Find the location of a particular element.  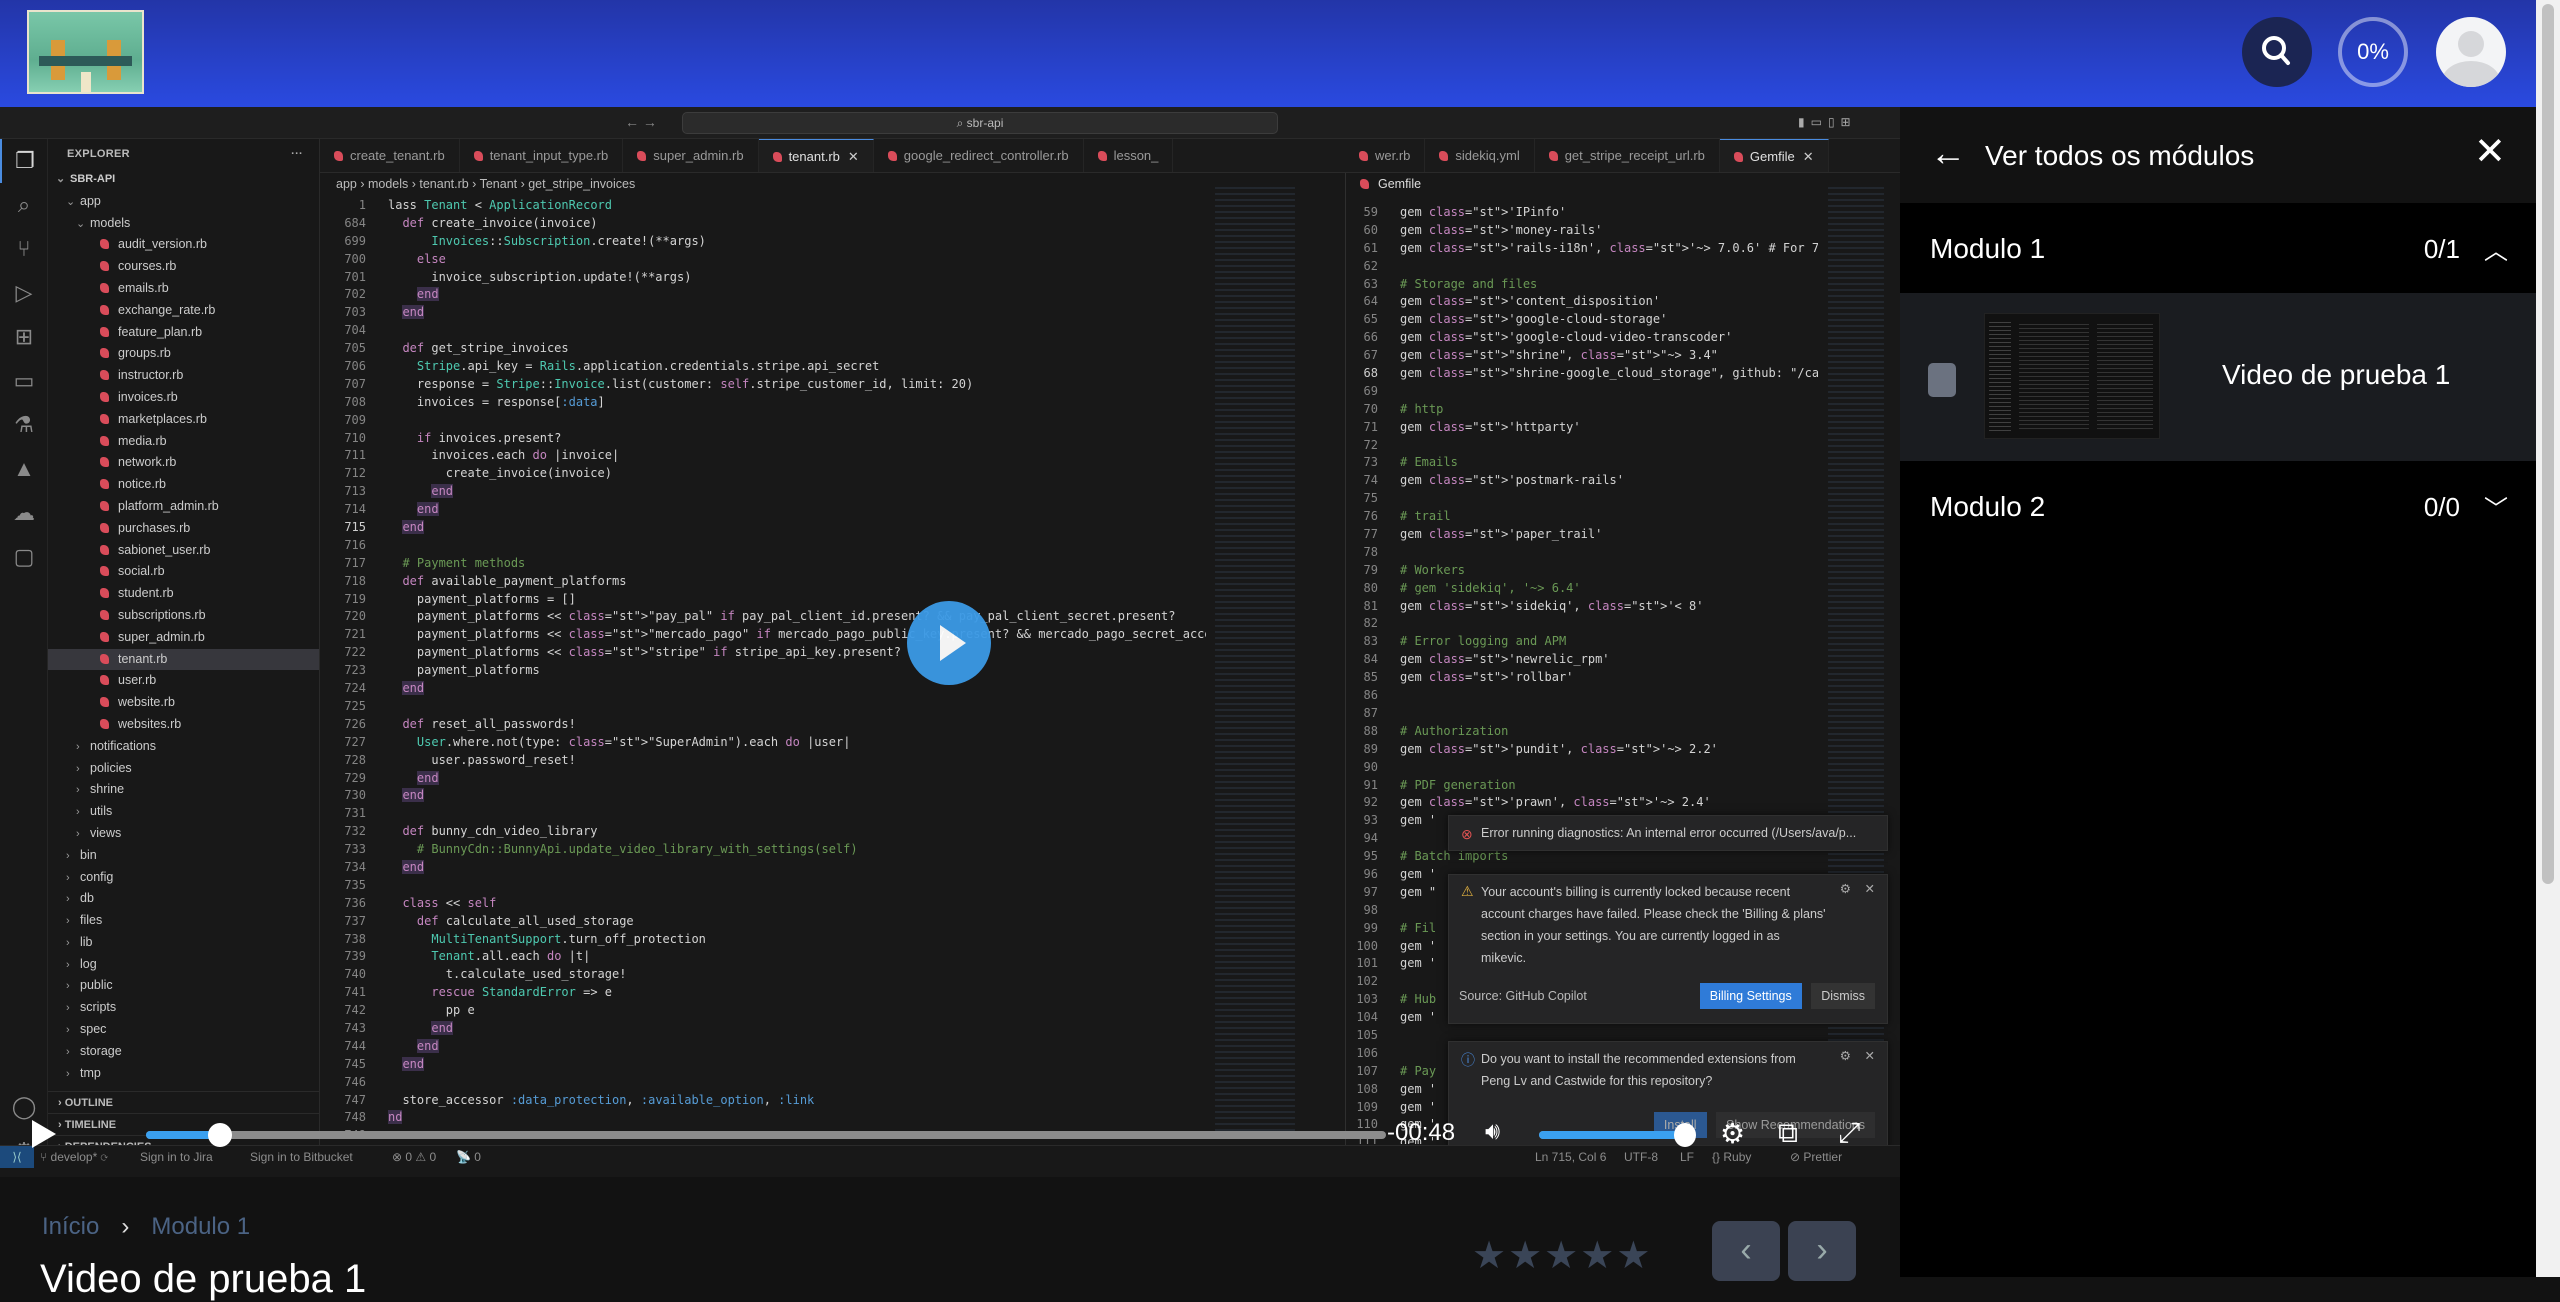

forward-arrow-icon: → is located at coordinates (649, 122).